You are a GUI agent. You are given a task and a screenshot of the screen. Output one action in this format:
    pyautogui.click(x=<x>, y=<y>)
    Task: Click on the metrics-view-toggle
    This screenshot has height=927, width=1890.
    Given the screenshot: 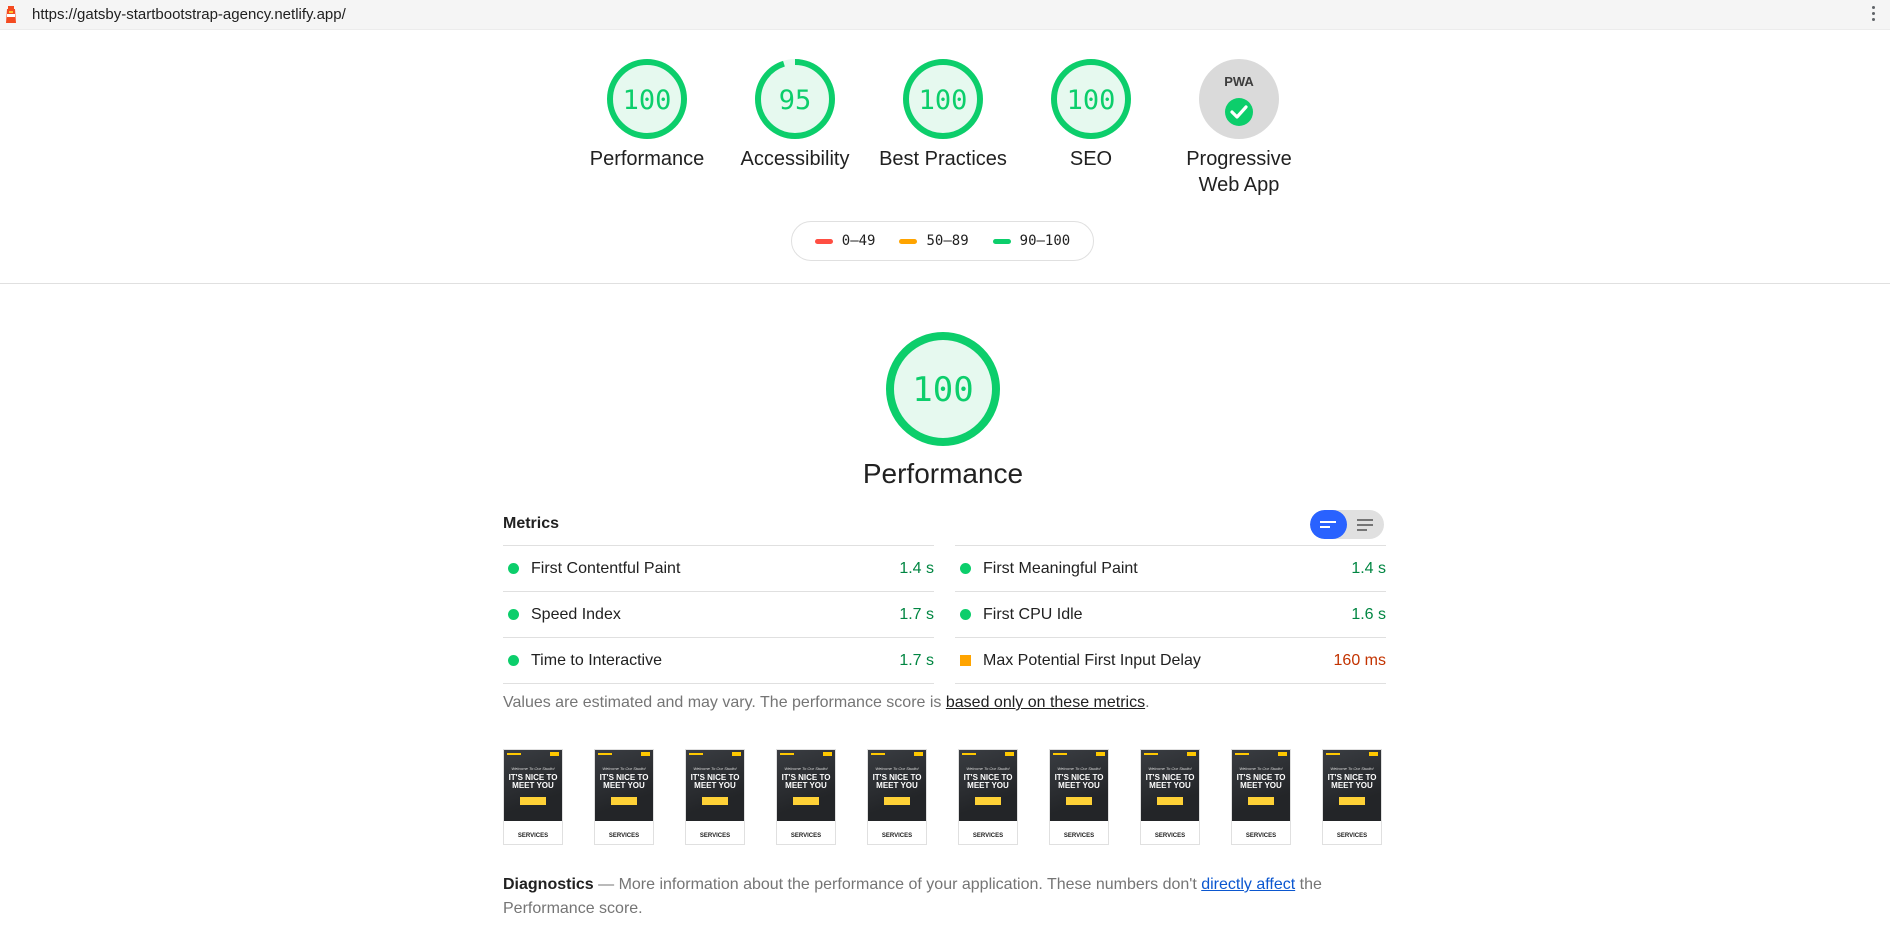 What is the action you would take?
    pyautogui.click(x=1347, y=524)
    